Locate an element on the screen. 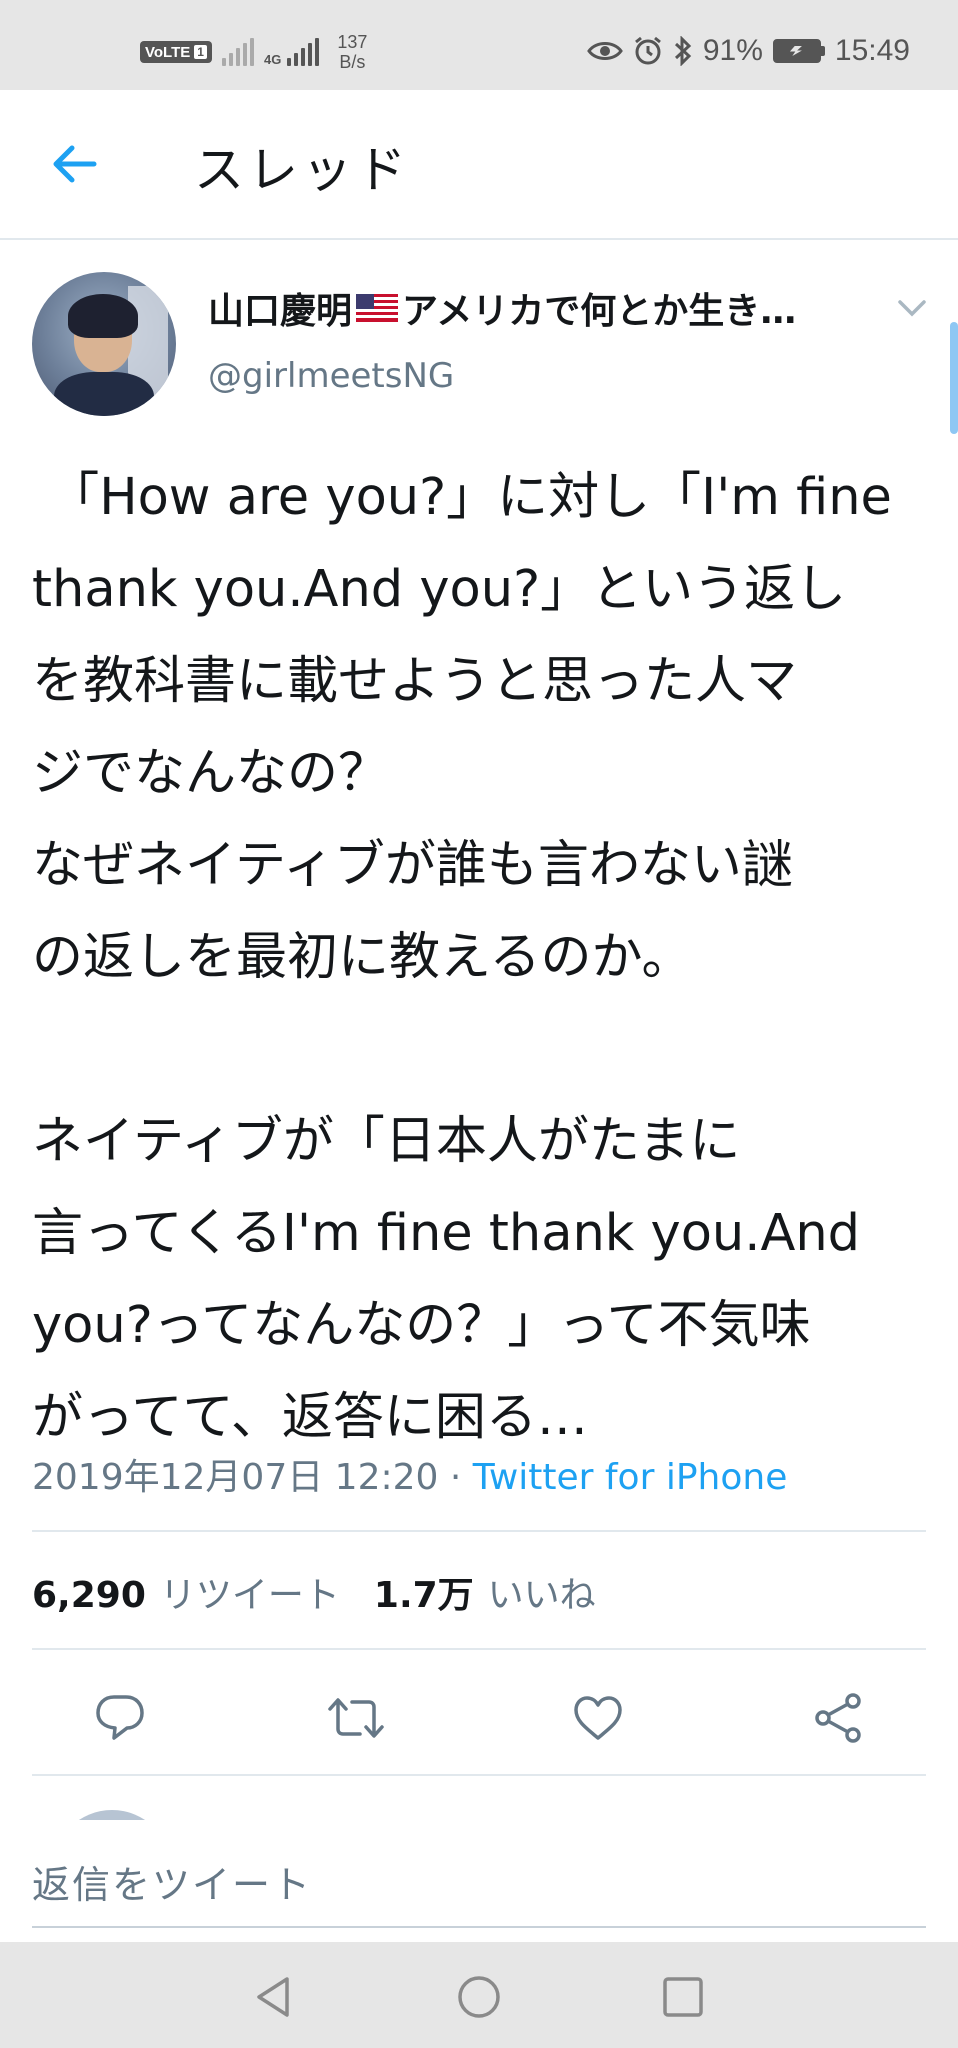 This screenshot has height=2048, width=958. retweets-stat: 6,290 リツイート is located at coordinates (203, 1595).